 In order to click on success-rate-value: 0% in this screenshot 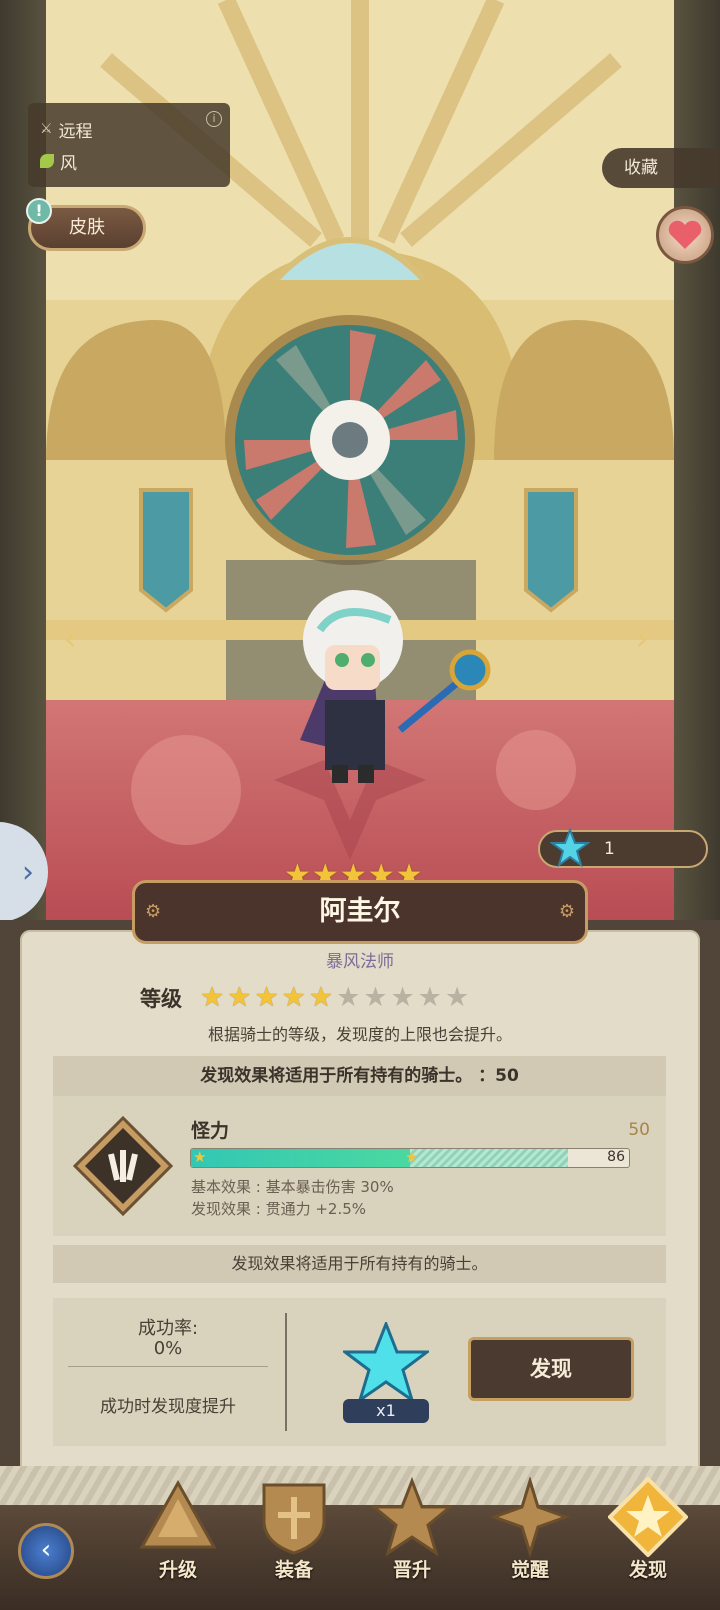, I will do `click(168, 1348)`.